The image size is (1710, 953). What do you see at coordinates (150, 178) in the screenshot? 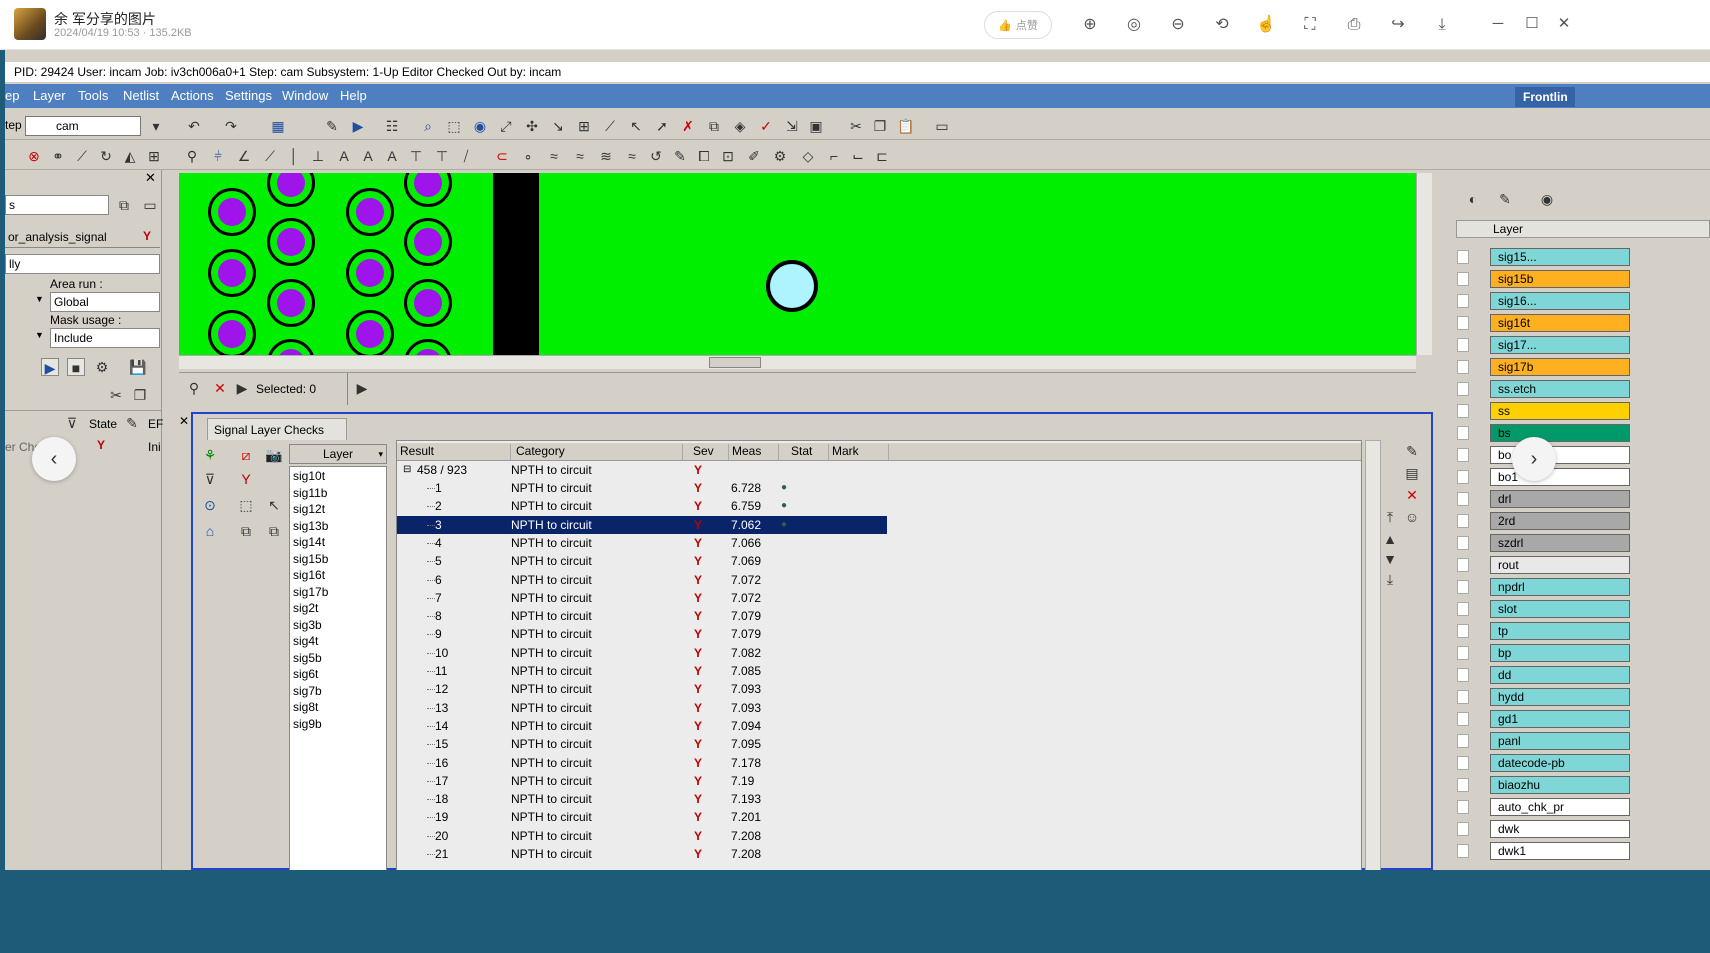
I see `close-panel-icon: ✕` at bounding box center [150, 178].